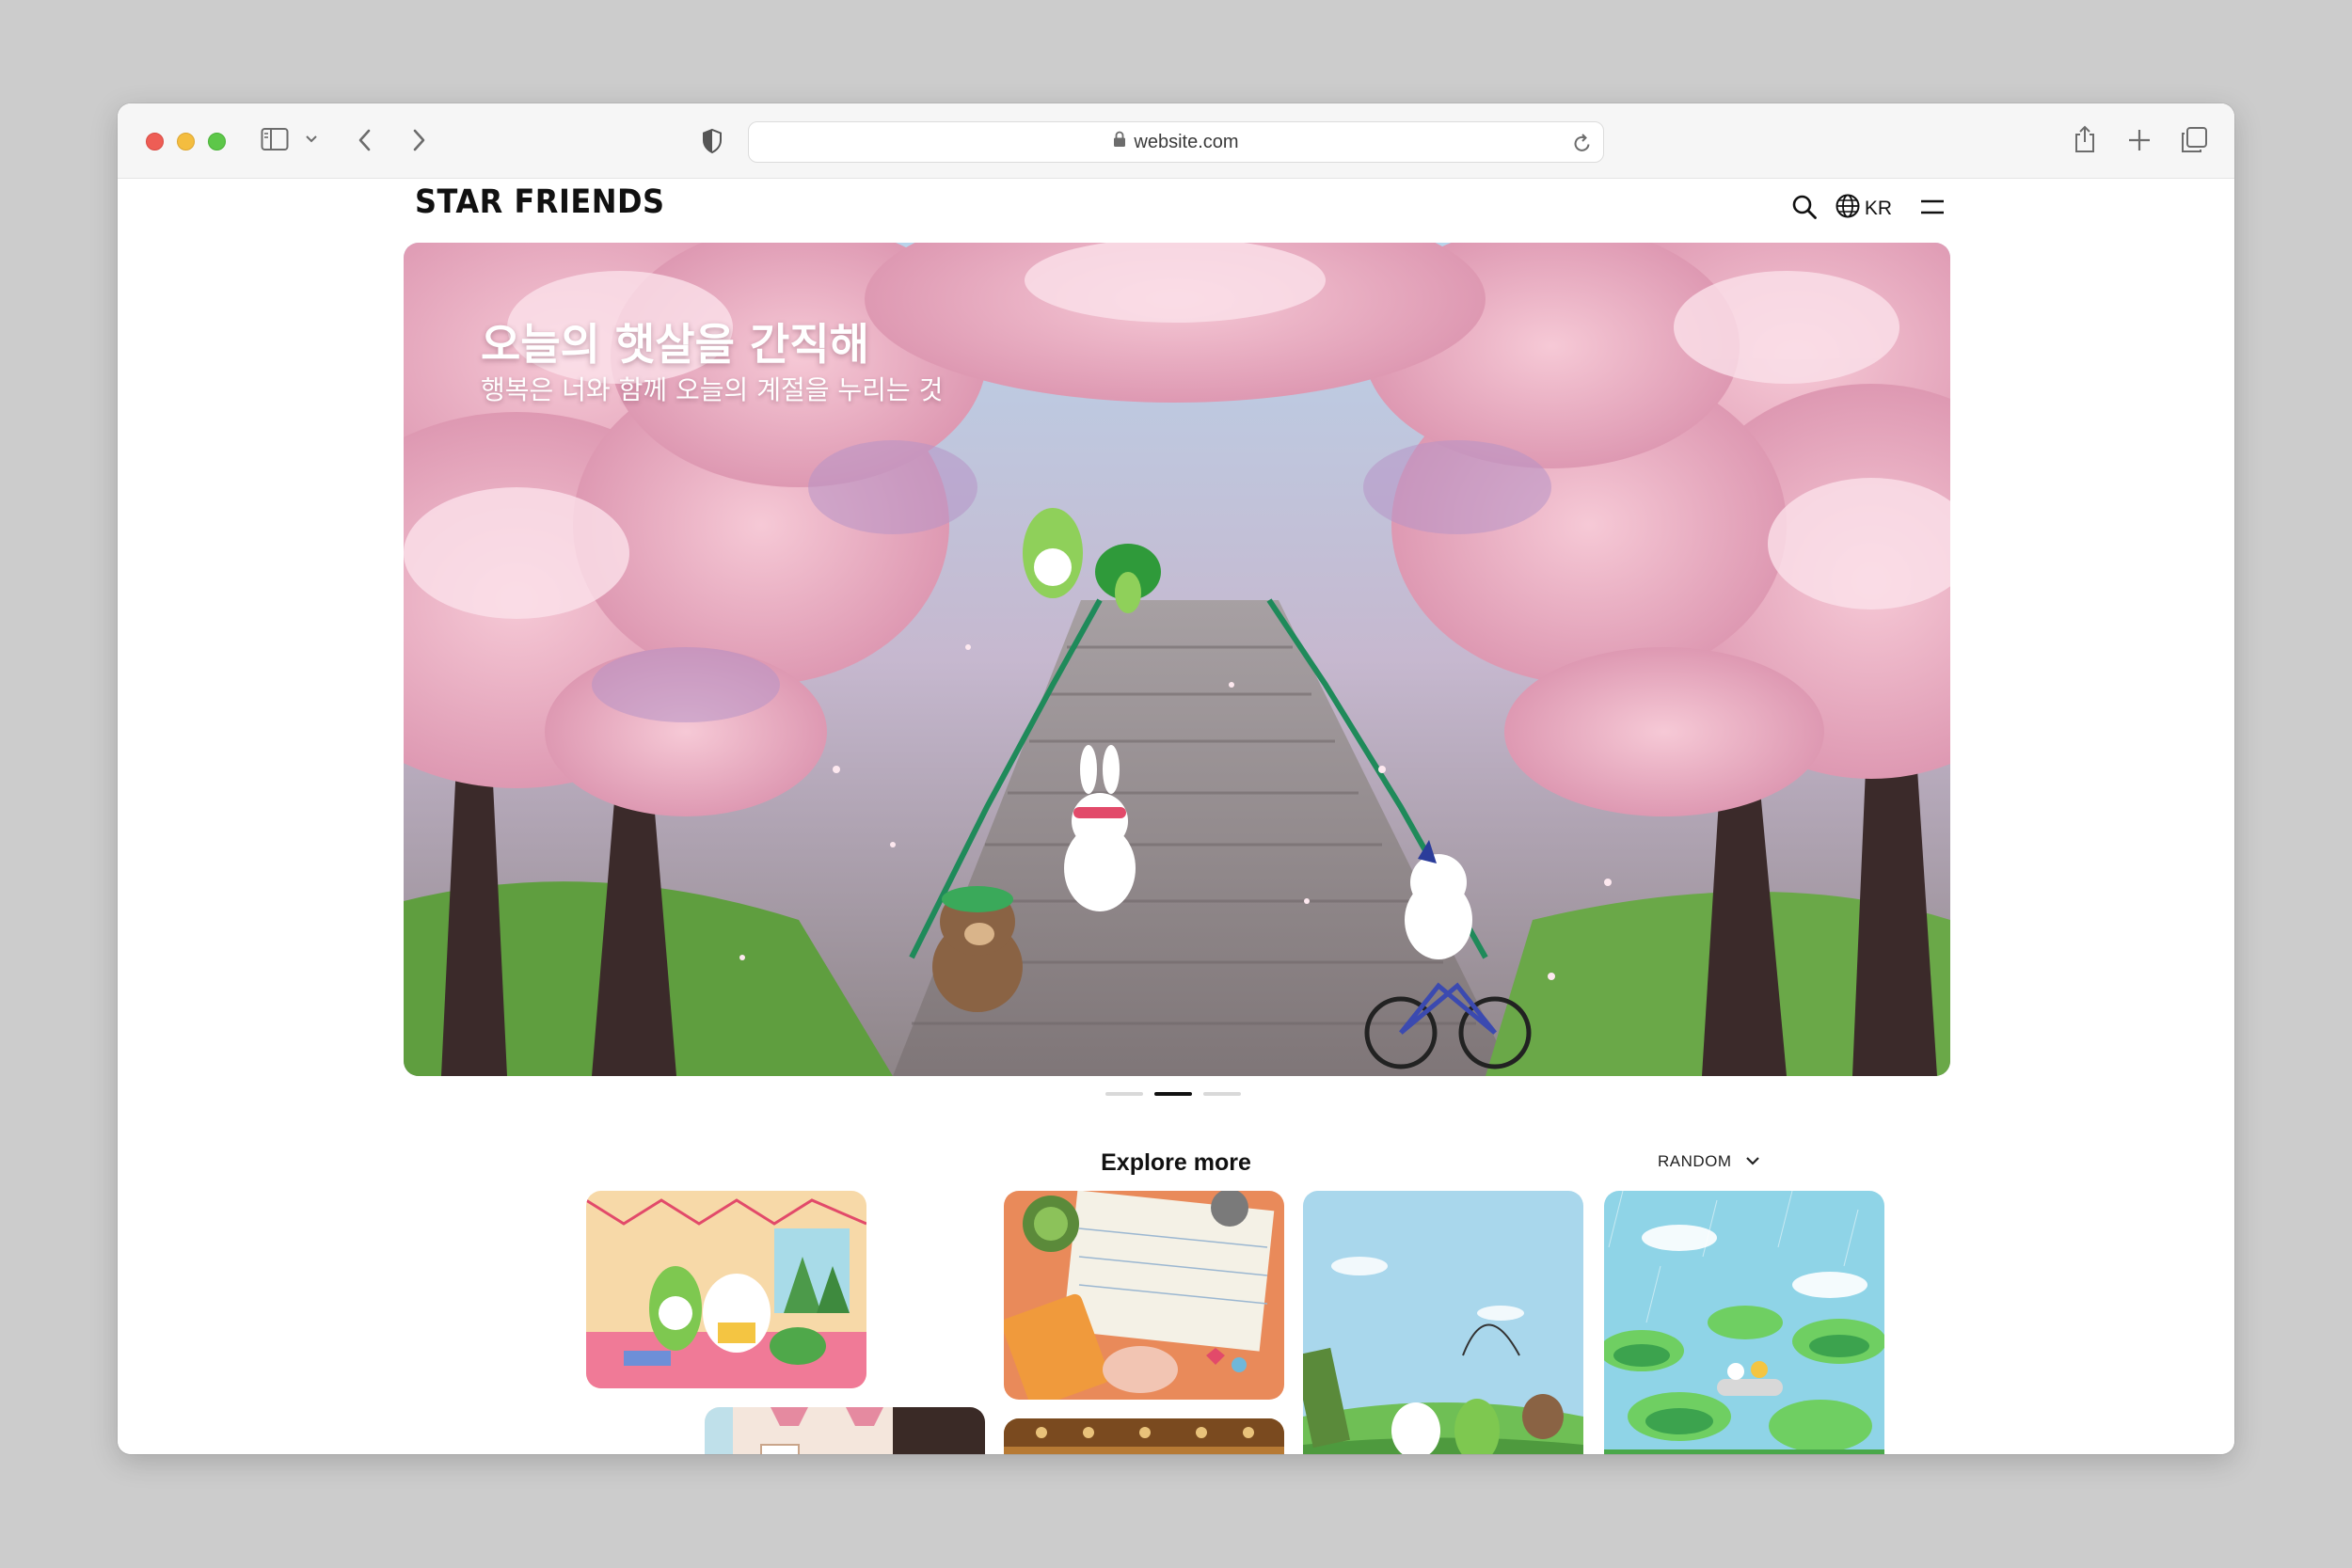 This screenshot has width=2352, height=1568. I want to click on browser-toolbar: website.com, so click(1176, 141).